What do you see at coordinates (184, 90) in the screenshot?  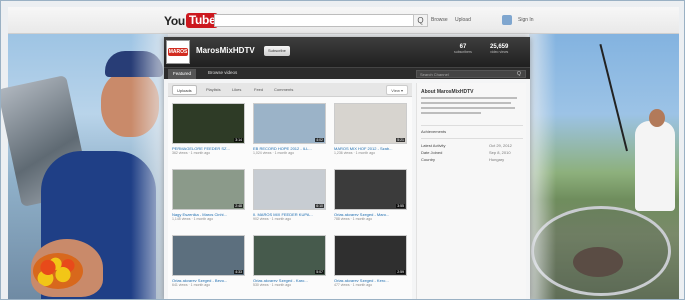 I see `filter-uploads: Uploads` at bounding box center [184, 90].